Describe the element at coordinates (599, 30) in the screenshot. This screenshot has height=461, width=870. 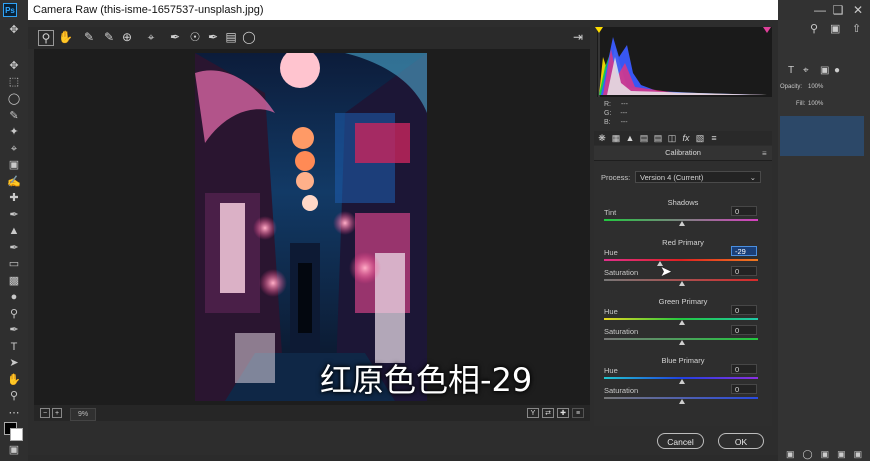
I see `shadow-clipping-indicator` at that location.